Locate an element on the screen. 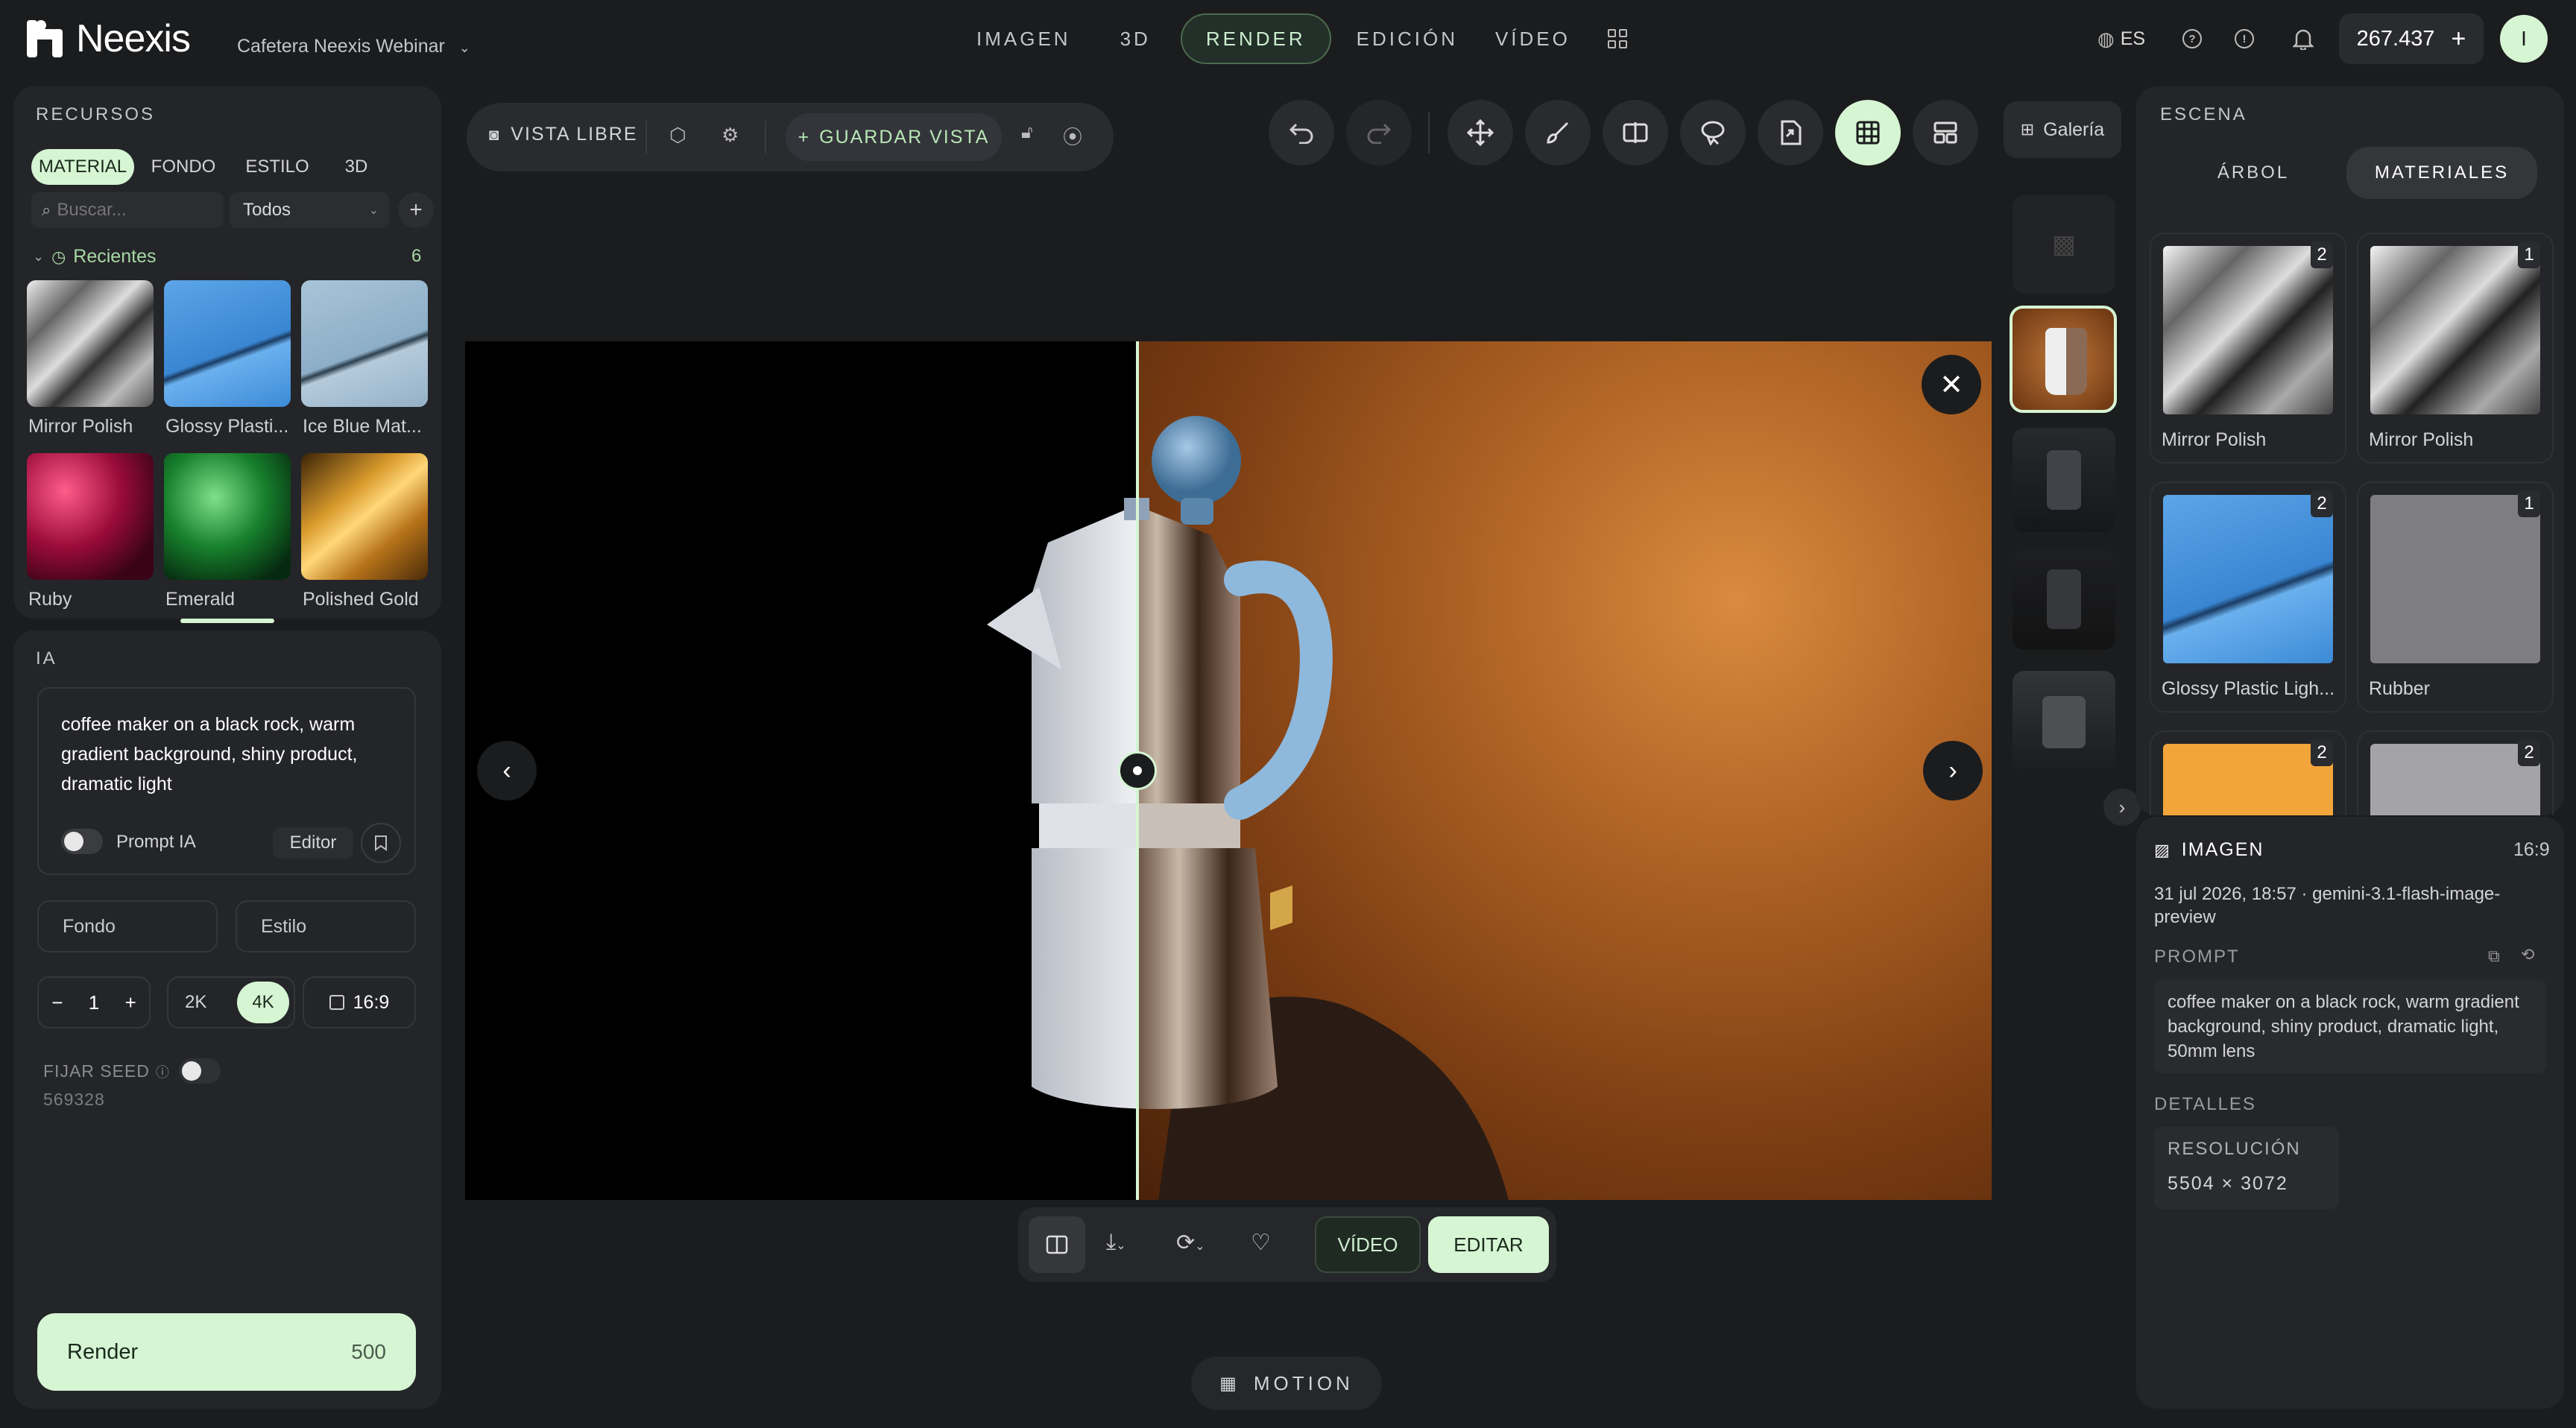 Image resolution: width=2576 pixels, height=1428 pixels. cube-icon: ⬡ is located at coordinates (677, 135).